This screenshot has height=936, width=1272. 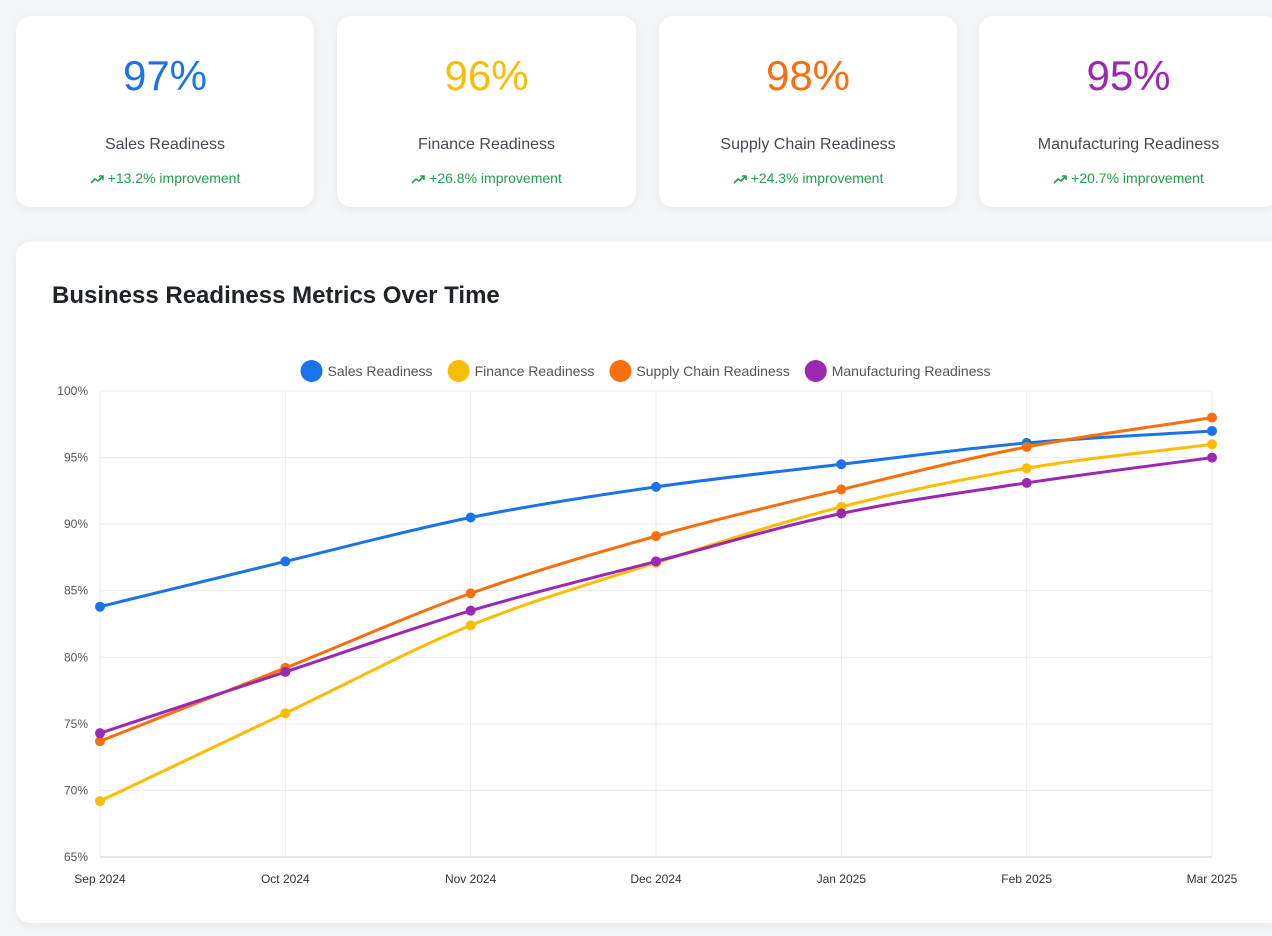 I want to click on y-tick-label: 90%, so click(x=76, y=524).